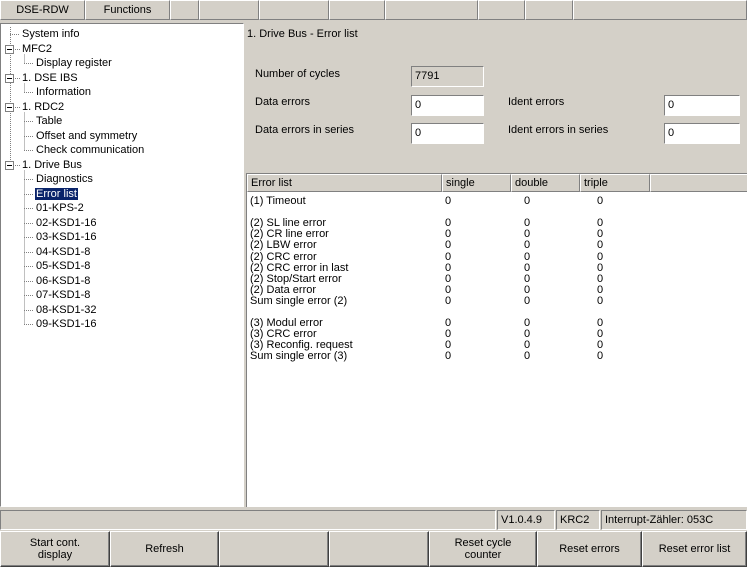 Image resolution: width=747 pixels, height=567 pixels. Describe the element at coordinates (589, 549) in the screenshot. I see `reset-errors-button: Reset errors` at that location.